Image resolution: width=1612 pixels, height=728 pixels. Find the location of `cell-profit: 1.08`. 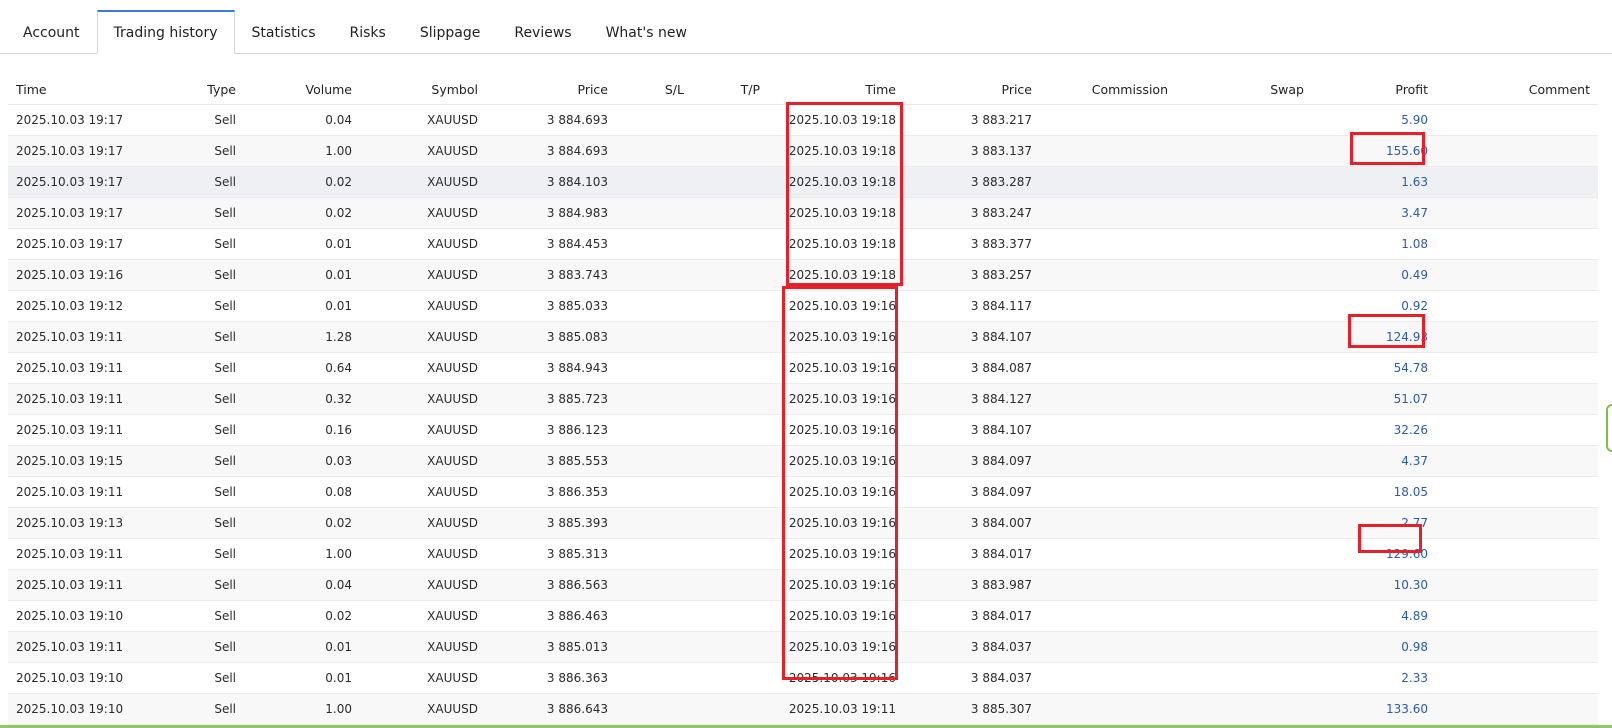

cell-profit: 1.08 is located at coordinates (1374, 244).